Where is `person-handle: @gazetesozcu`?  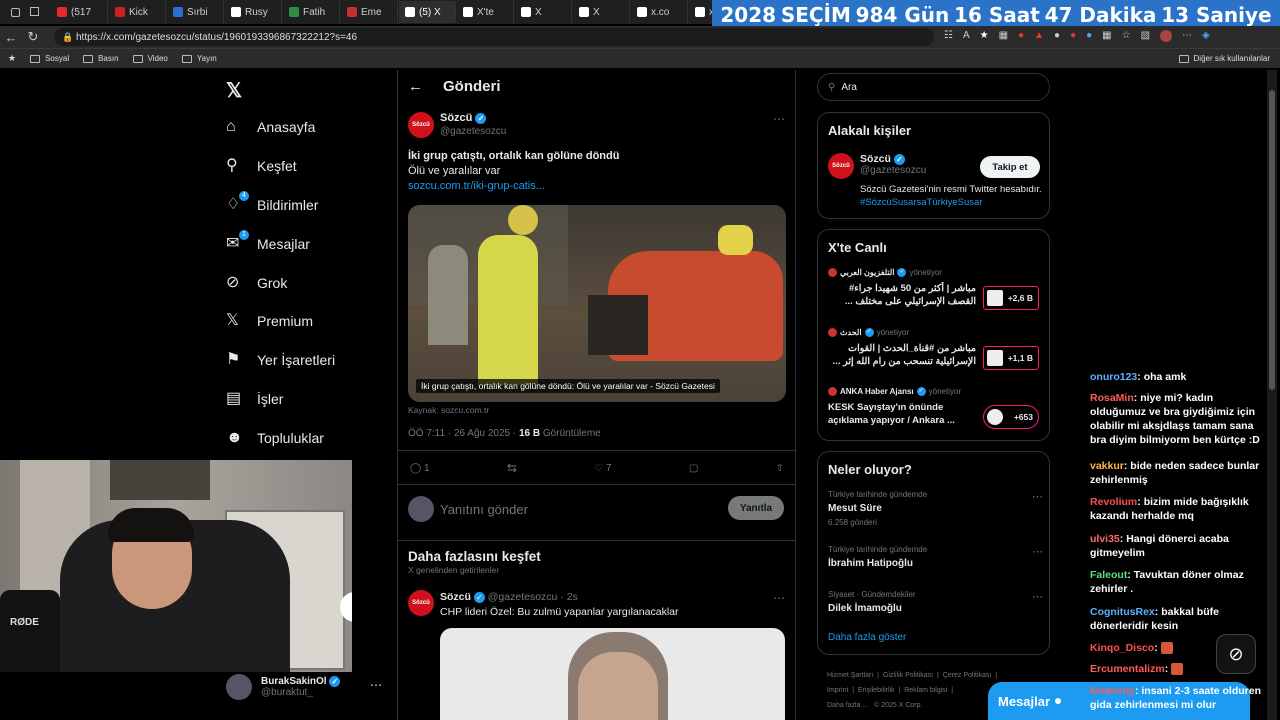 person-handle: @gazetesozcu is located at coordinates (893, 170).